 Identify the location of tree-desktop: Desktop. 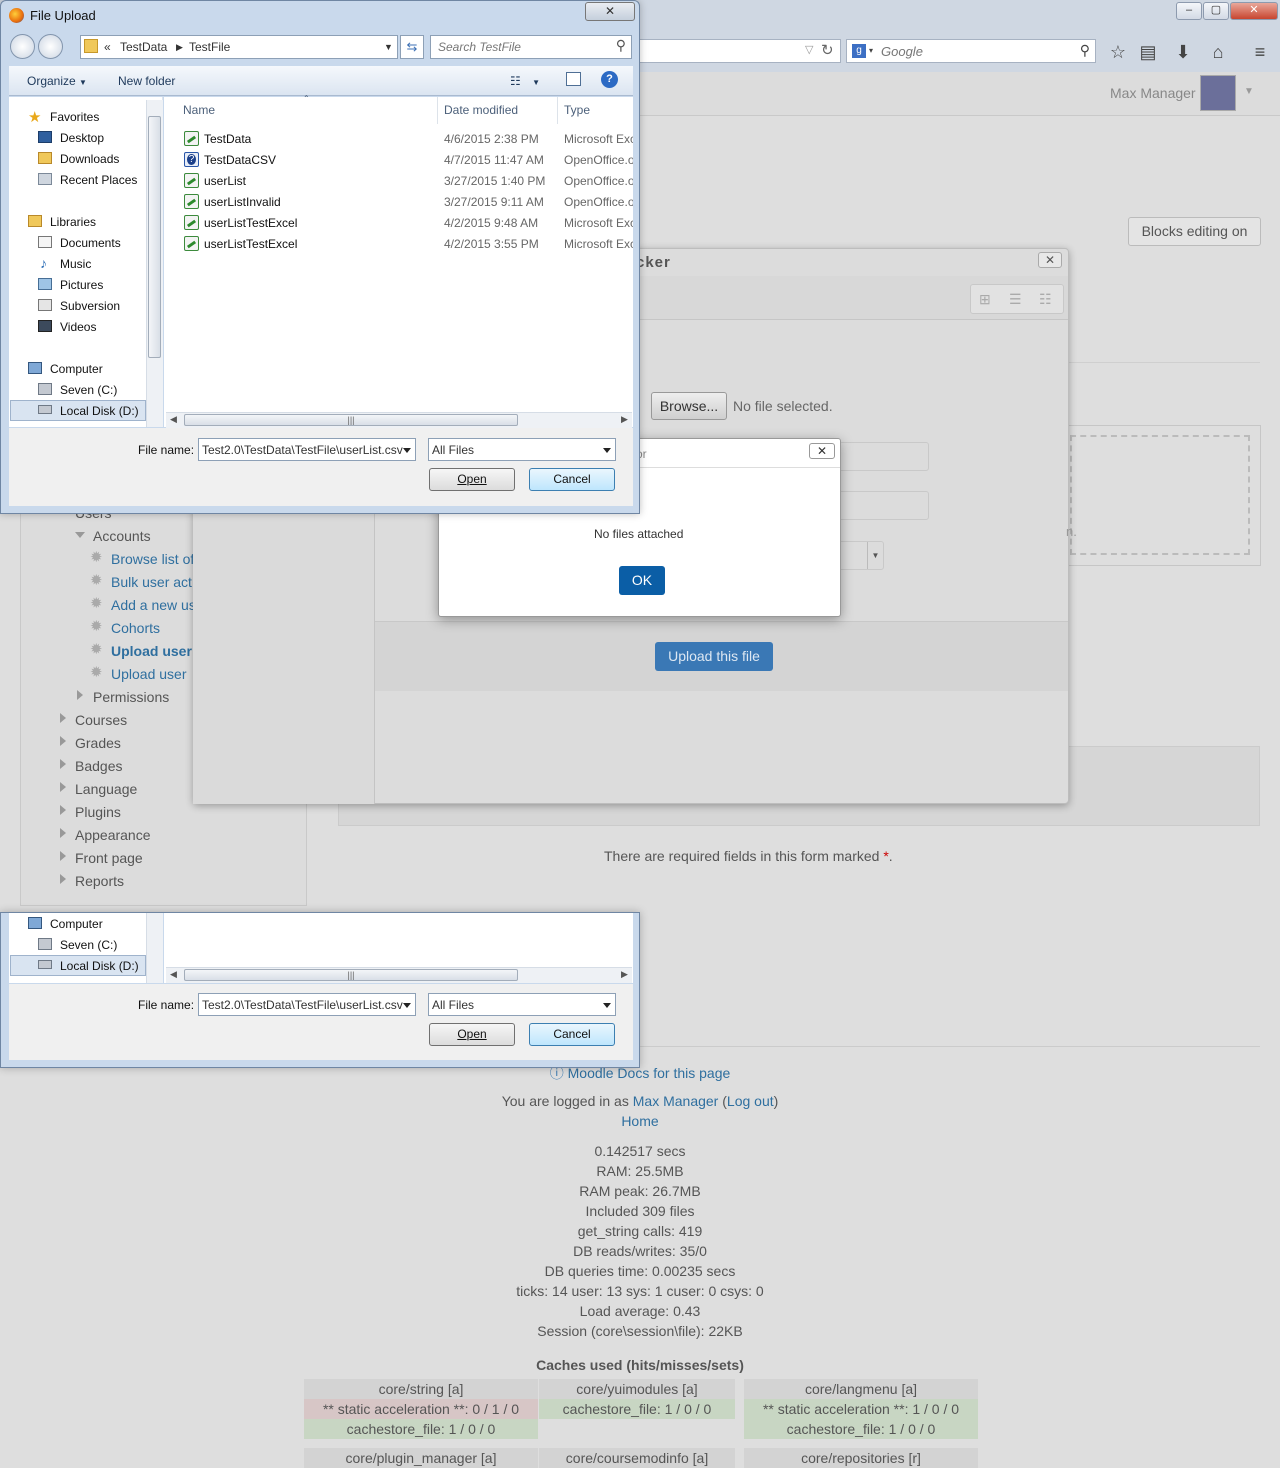
(82, 138).